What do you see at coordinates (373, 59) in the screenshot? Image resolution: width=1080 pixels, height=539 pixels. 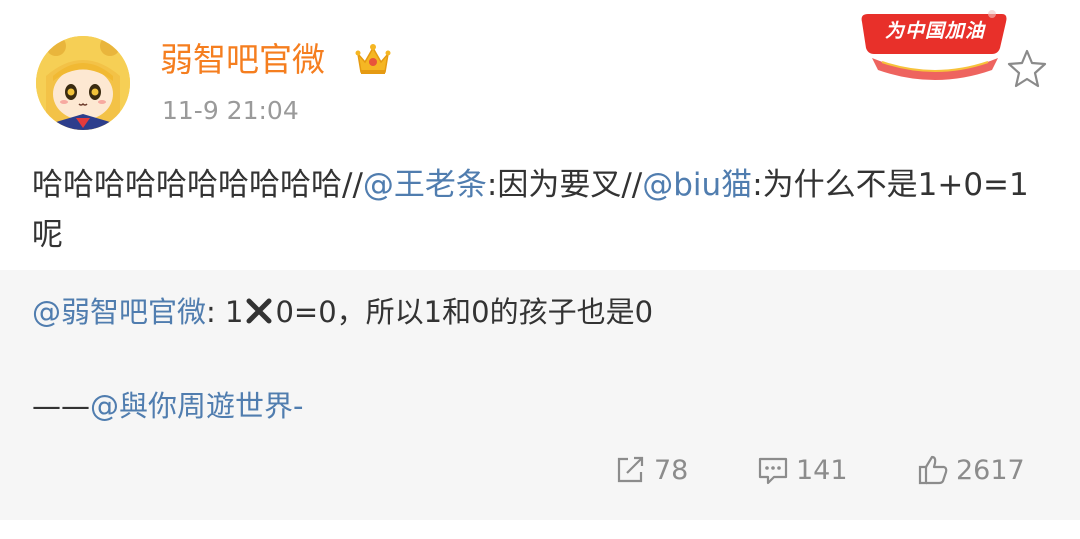 I see `crown-icon` at bounding box center [373, 59].